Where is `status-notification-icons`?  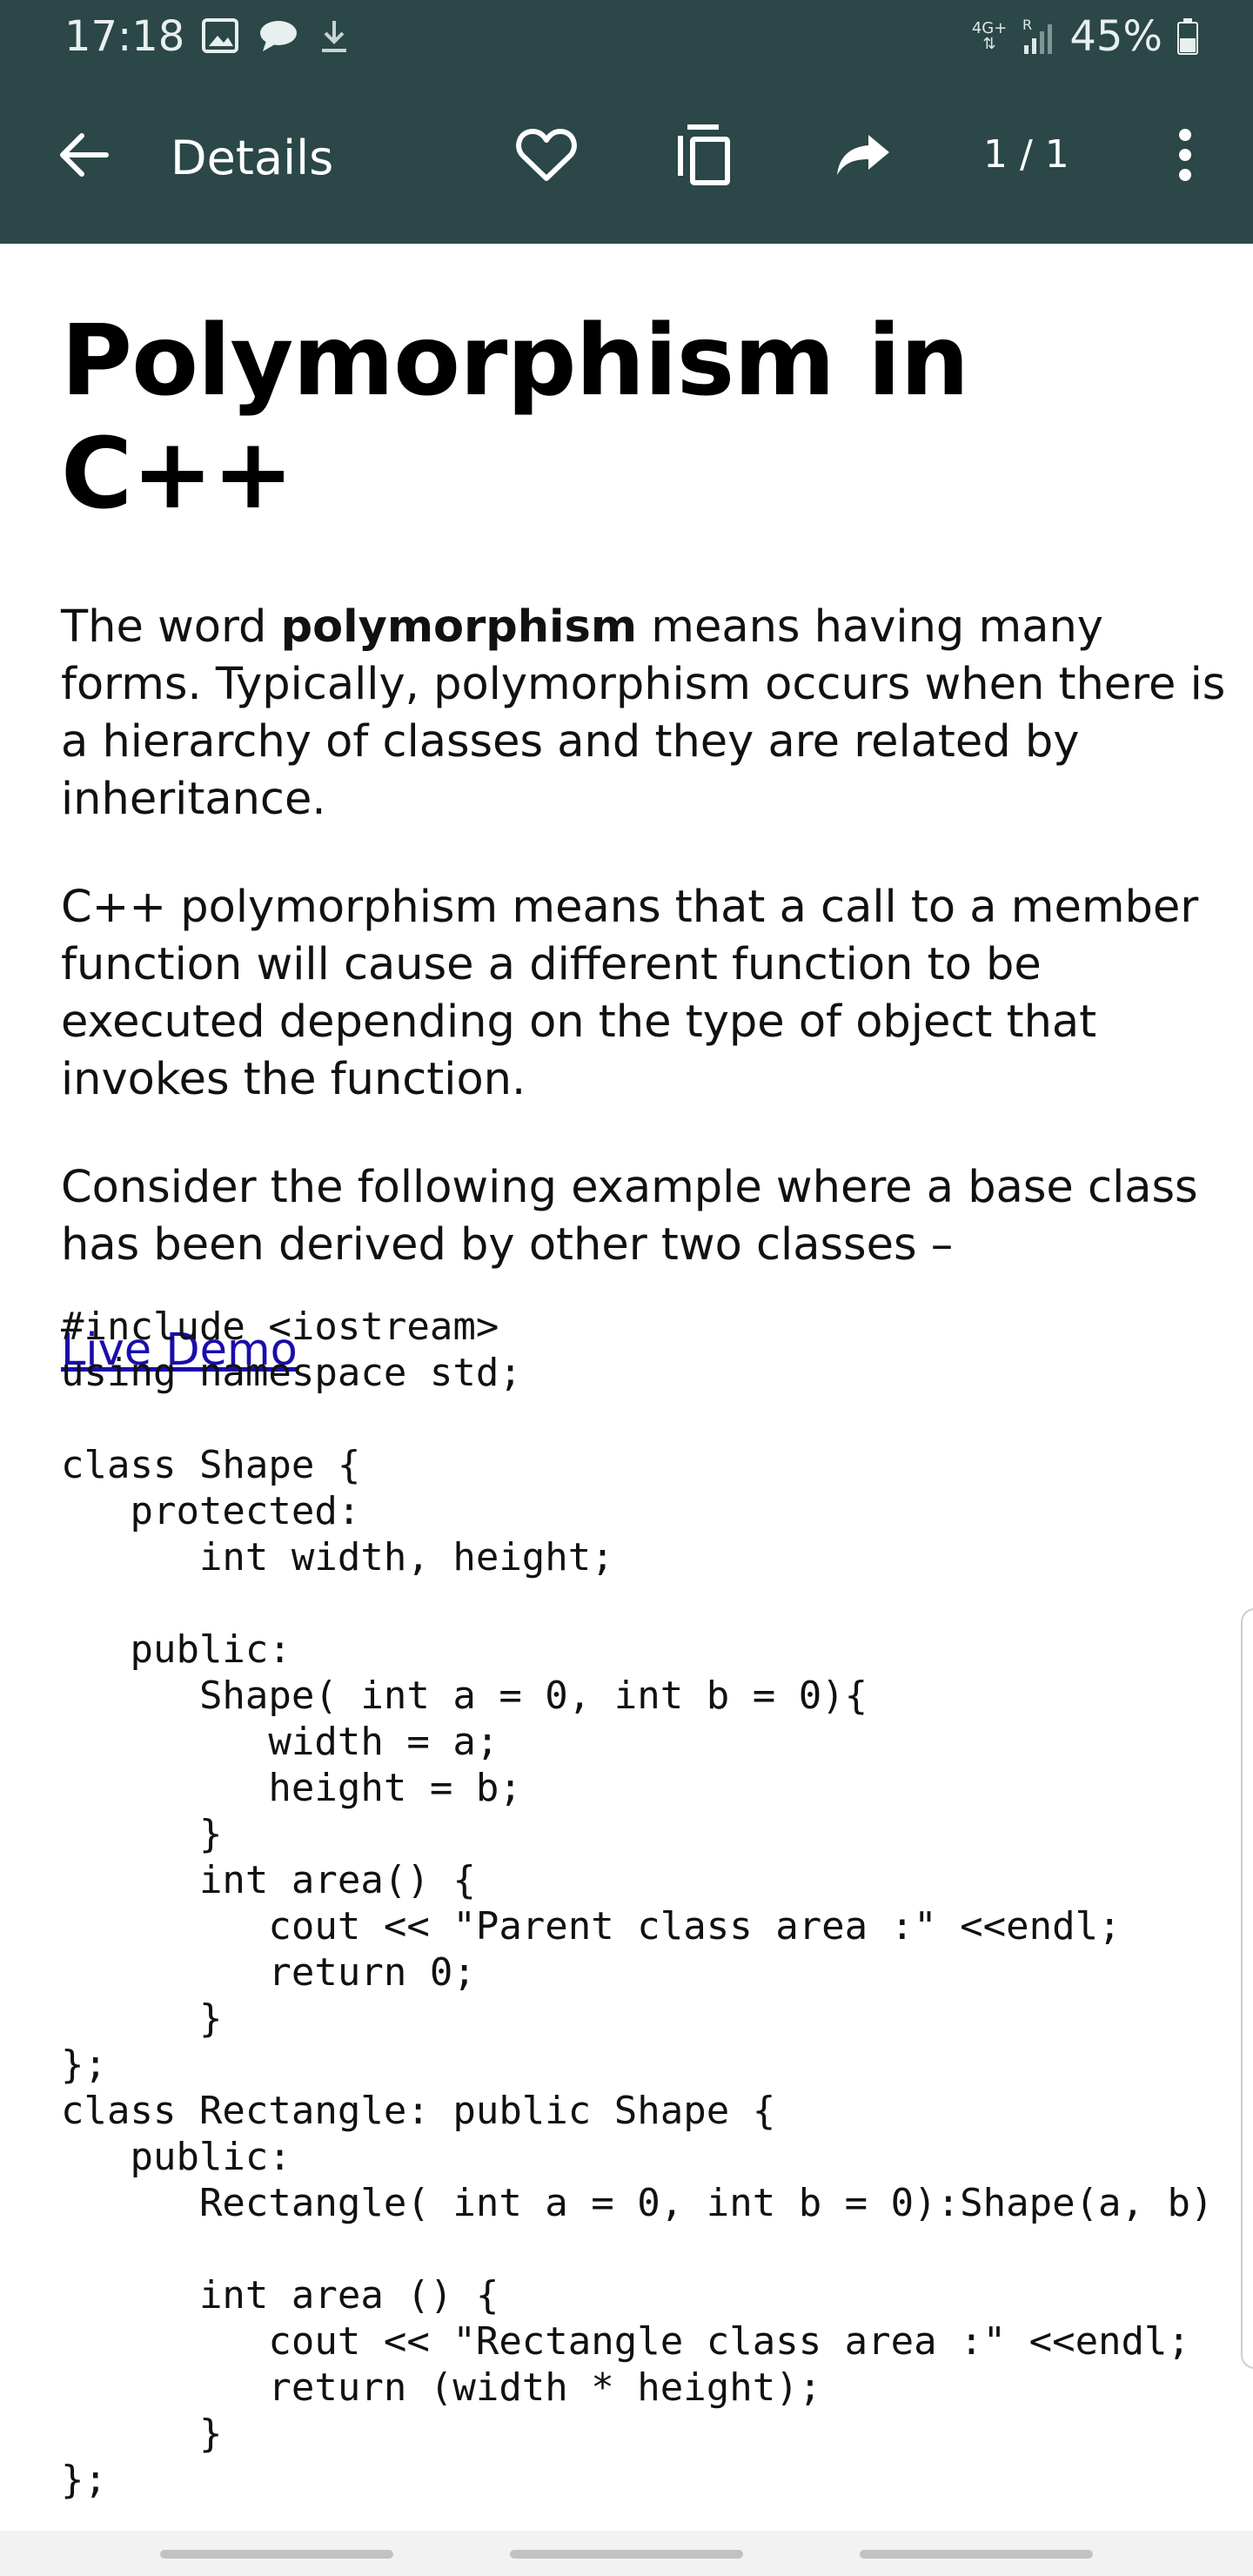
status-notification-icons is located at coordinates (276, 35).